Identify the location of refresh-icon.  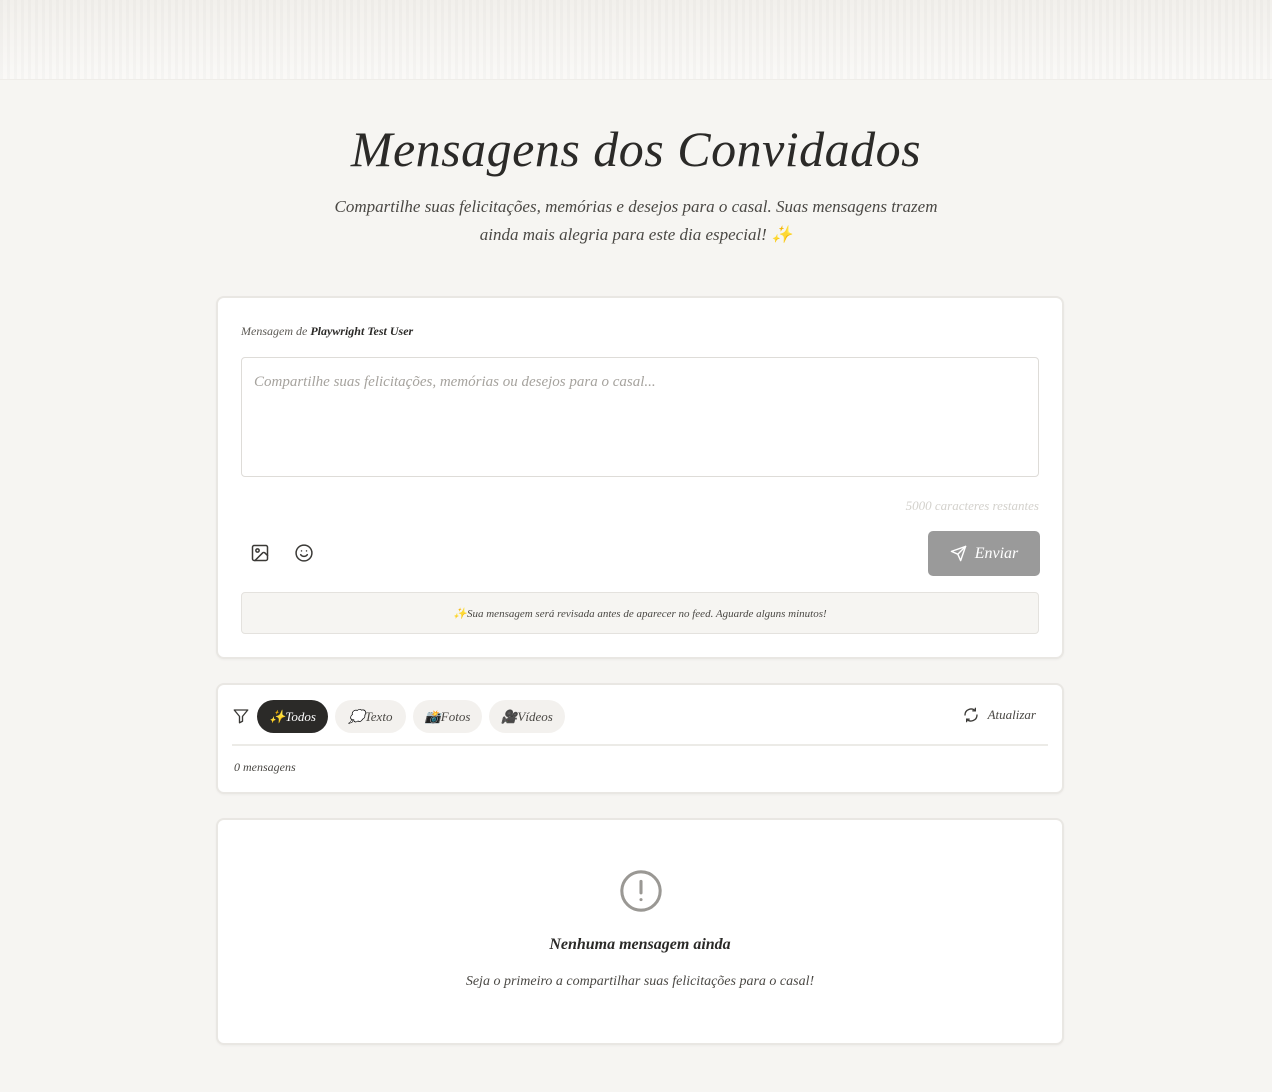
(970, 715).